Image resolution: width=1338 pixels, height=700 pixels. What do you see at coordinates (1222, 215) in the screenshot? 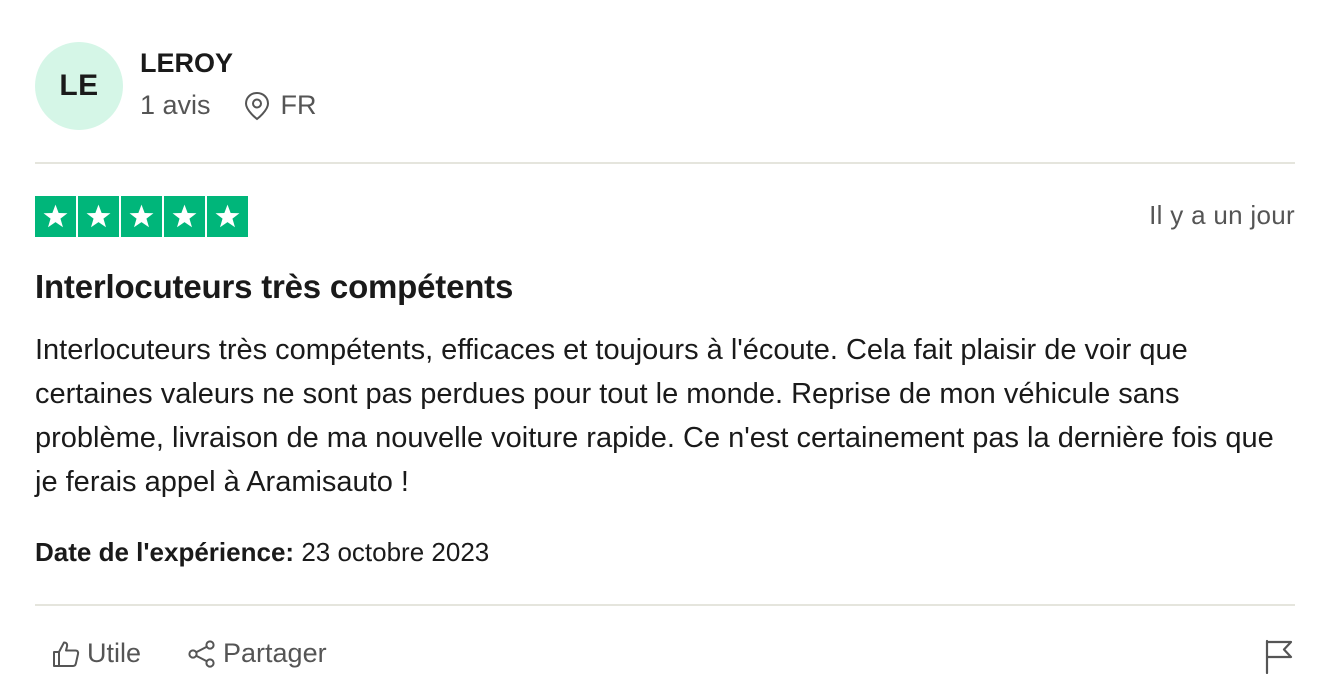
I see `review-date: Il y a un jour` at bounding box center [1222, 215].